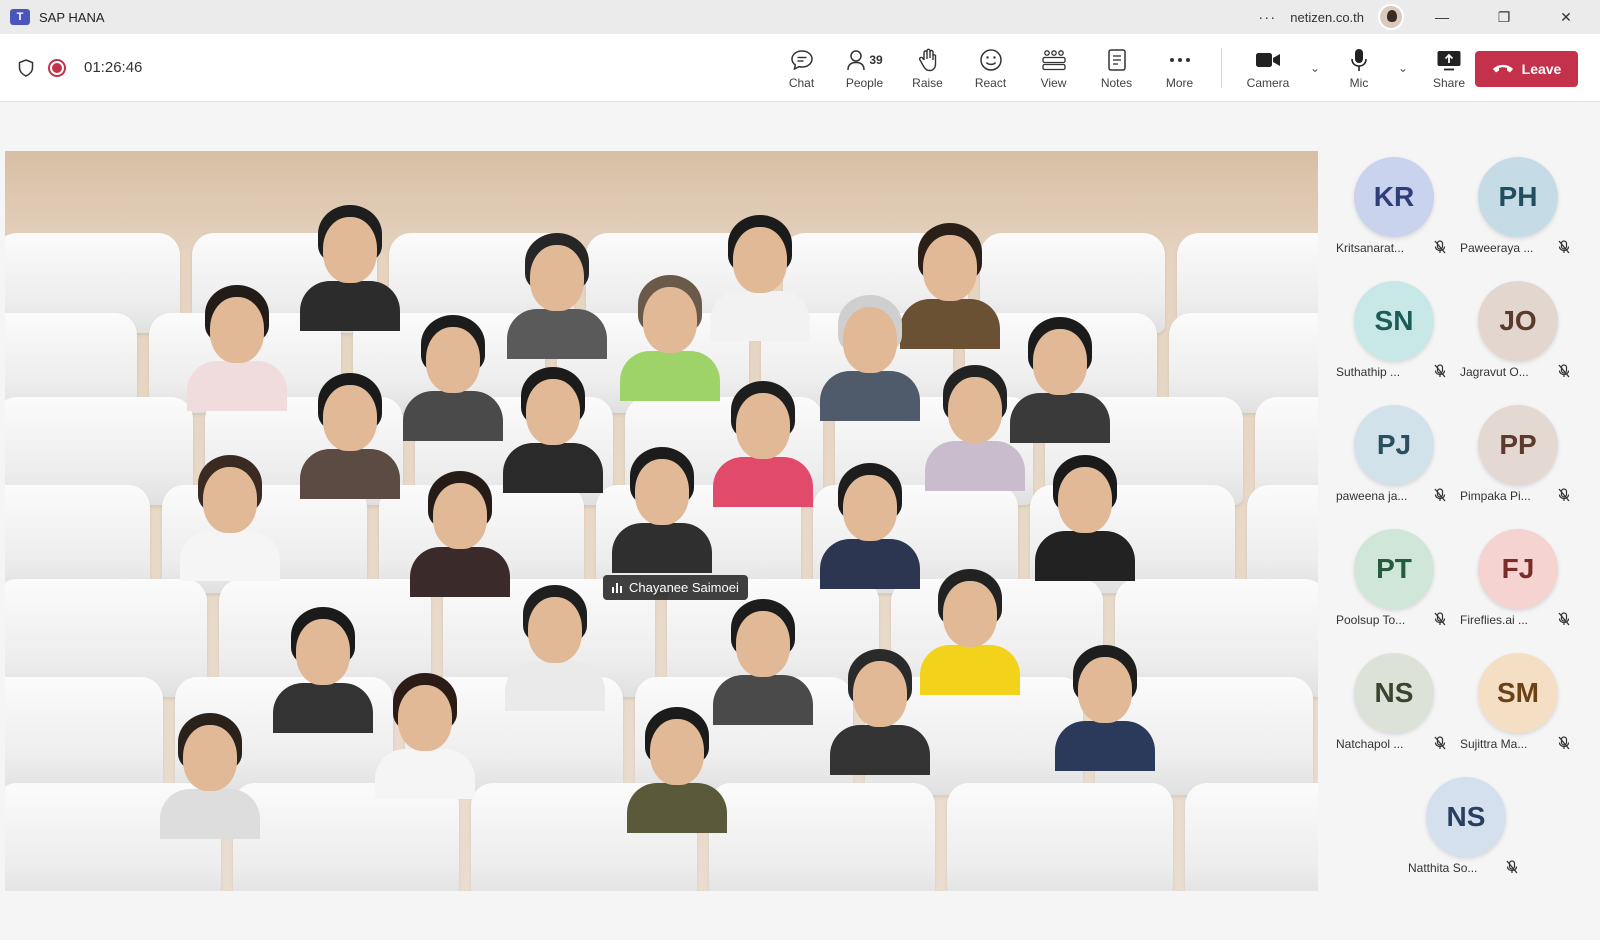  I want to click on avatar: PP, so click(1518, 445).